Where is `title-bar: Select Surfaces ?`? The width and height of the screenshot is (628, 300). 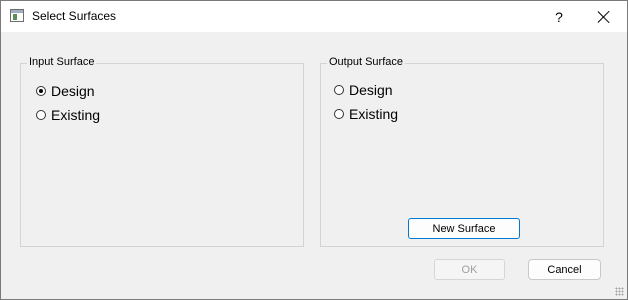
title-bar: Select Surfaces ? is located at coordinates (314, 16).